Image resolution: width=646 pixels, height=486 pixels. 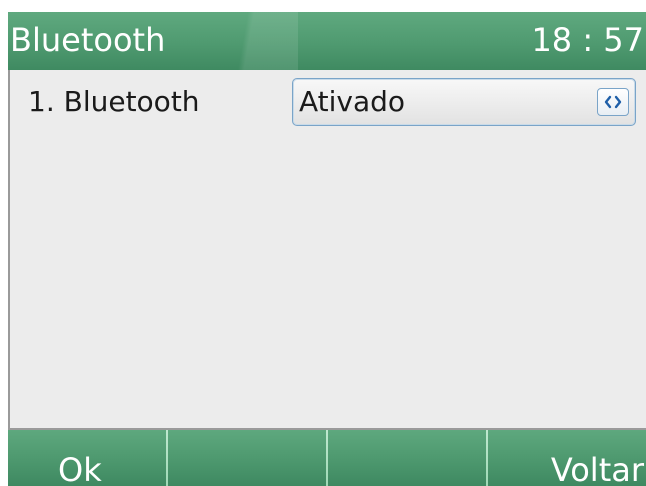 I want to click on softkey-back: Voltar, so click(x=567, y=457).